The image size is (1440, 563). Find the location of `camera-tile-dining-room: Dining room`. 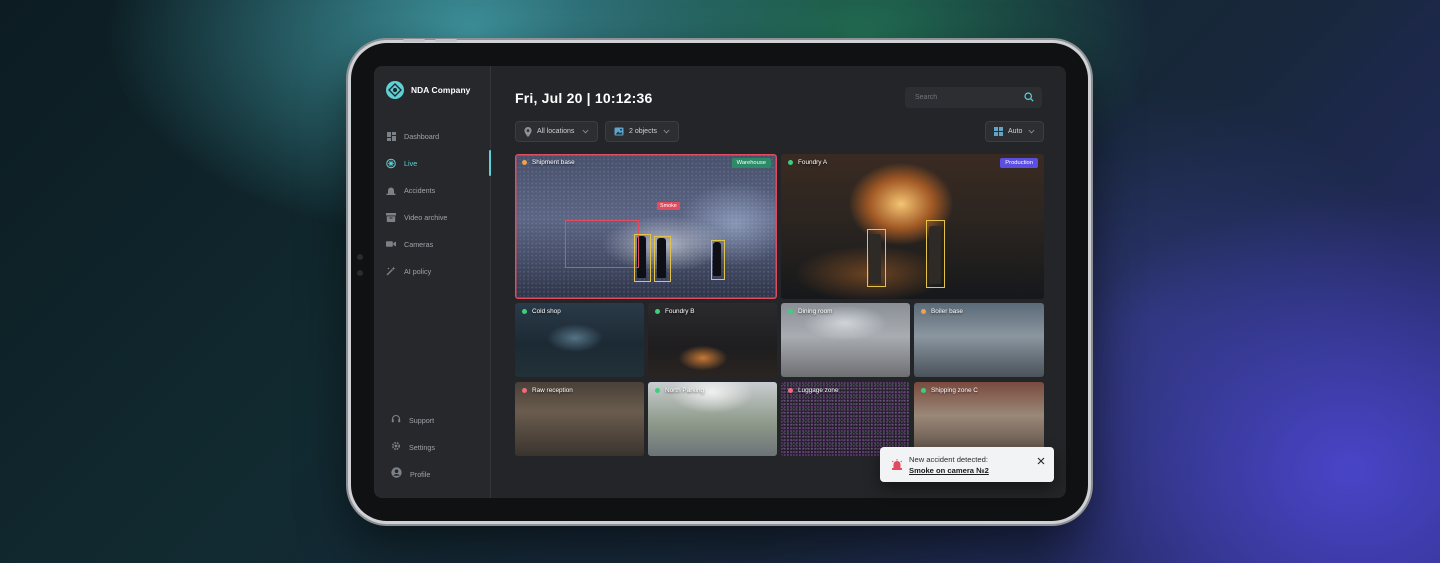

camera-tile-dining-room: Dining room is located at coordinates (845, 340).